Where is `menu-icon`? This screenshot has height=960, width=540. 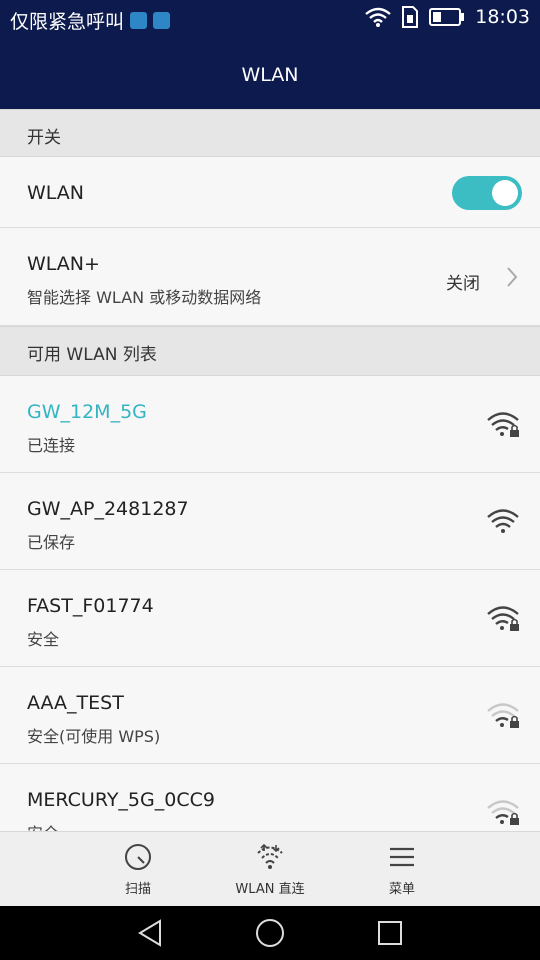
menu-icon is located at coordinates (402, 857).